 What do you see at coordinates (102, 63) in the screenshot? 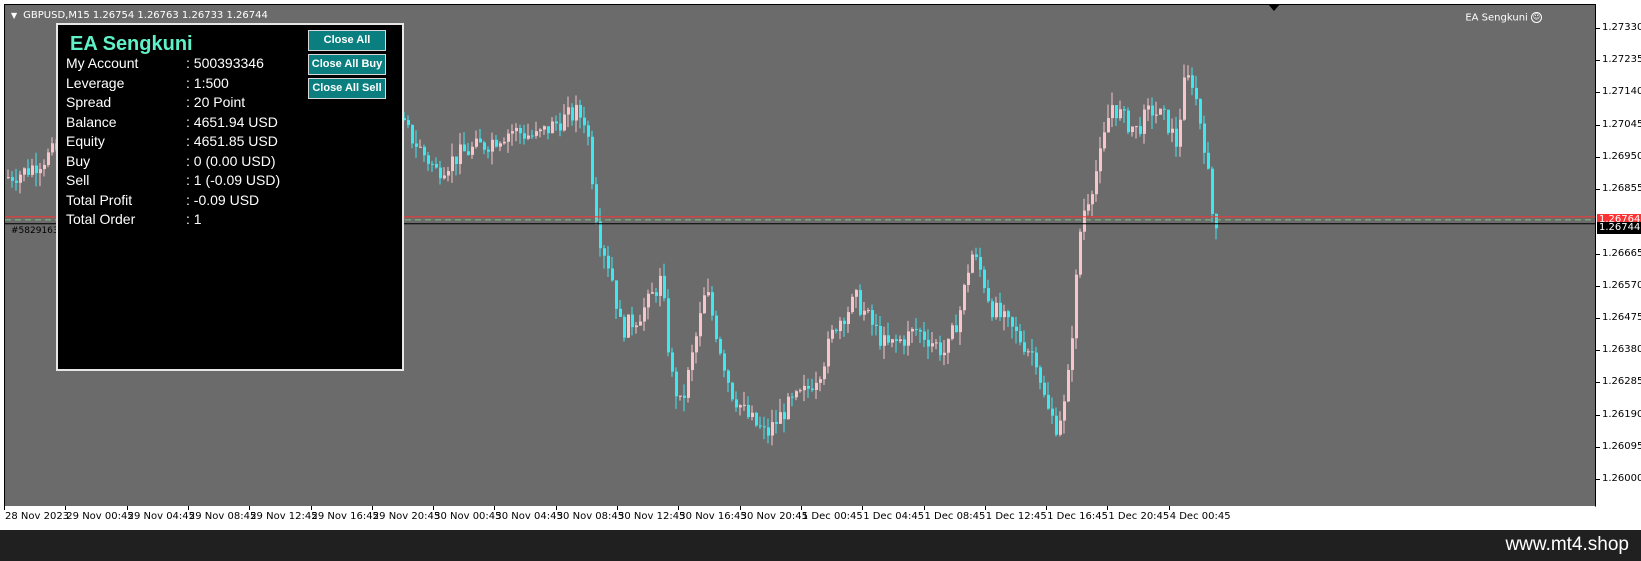
I see `info-label: My Account` at bounding box center [102, 63].